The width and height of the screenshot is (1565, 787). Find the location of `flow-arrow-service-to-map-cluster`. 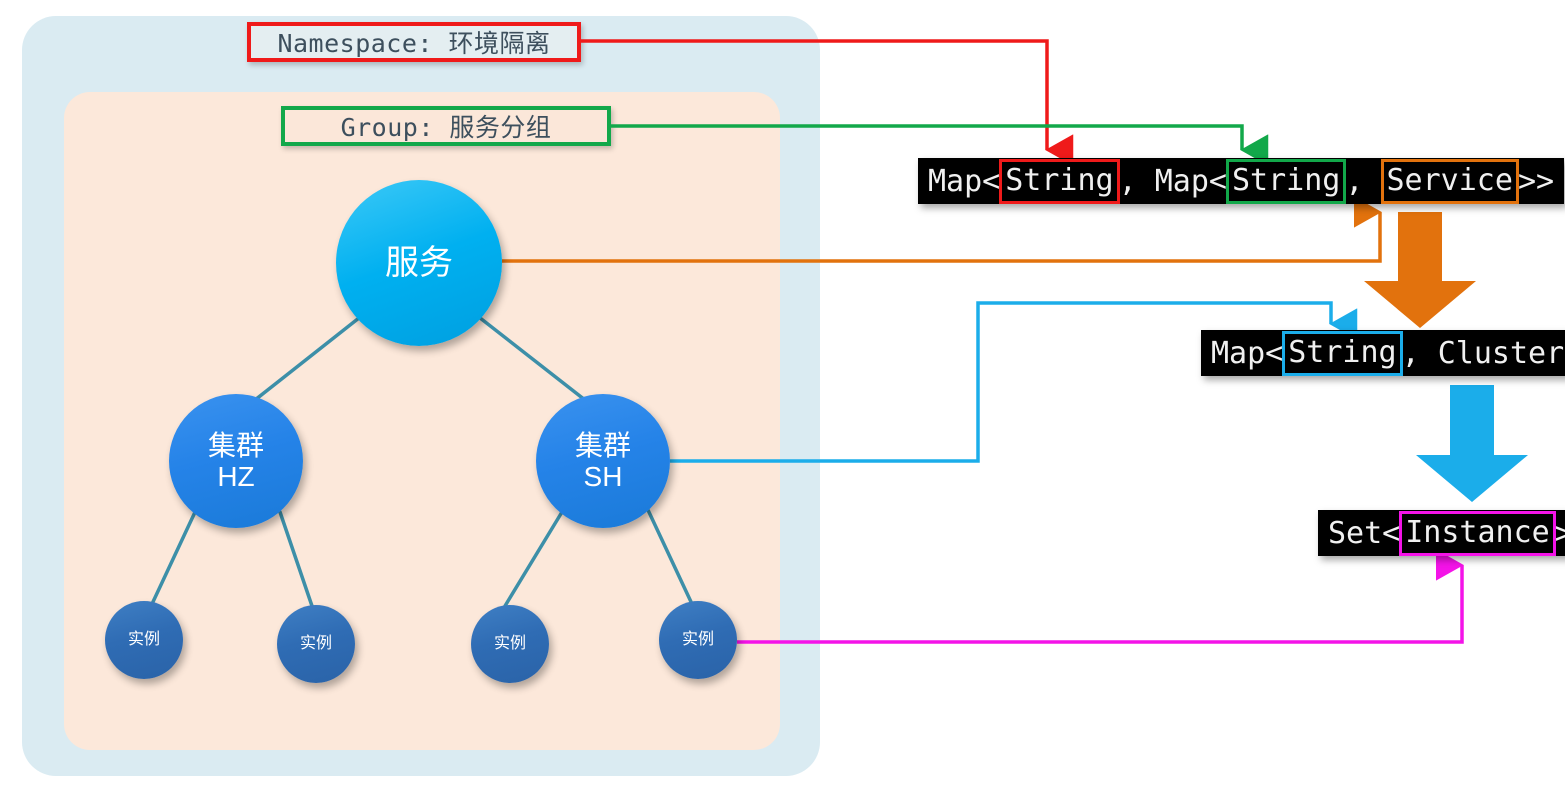

flow-arrow-service-to-map-cluster is located at coordinates (1420, 270).